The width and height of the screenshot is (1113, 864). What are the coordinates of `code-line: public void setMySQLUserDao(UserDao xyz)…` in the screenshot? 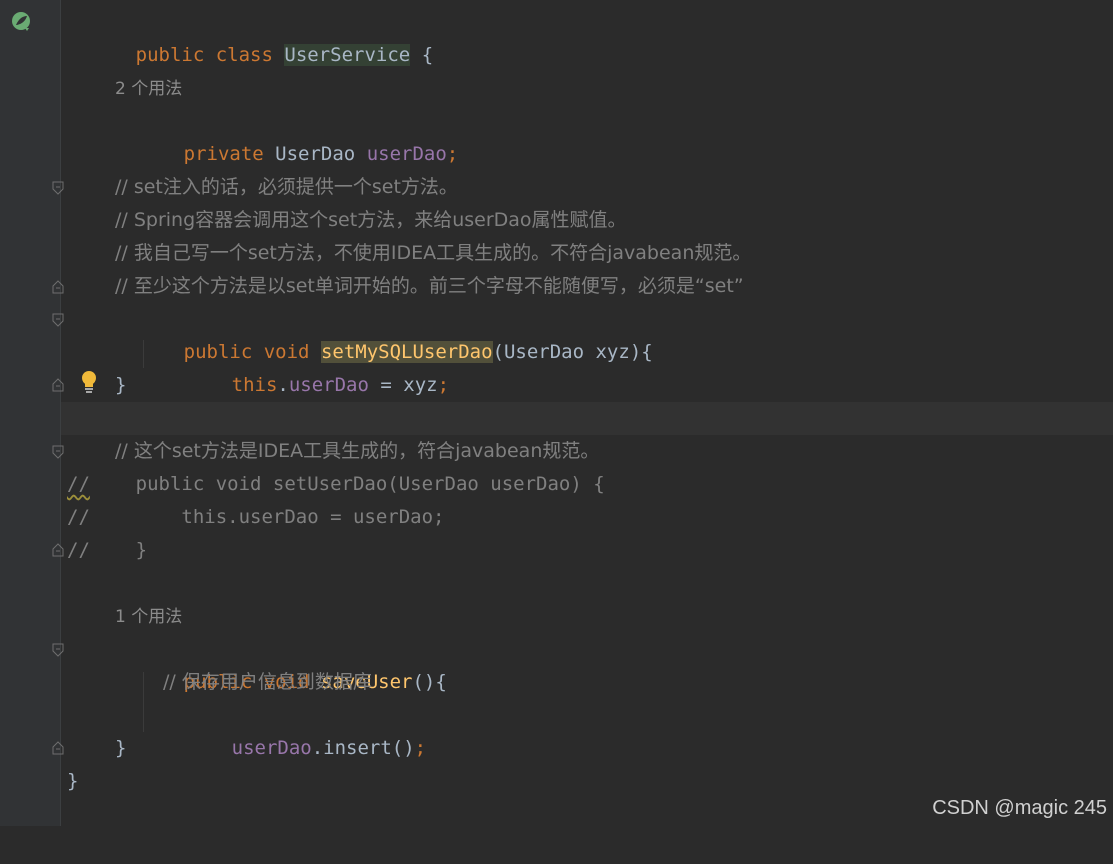 It's located at (587, 333).